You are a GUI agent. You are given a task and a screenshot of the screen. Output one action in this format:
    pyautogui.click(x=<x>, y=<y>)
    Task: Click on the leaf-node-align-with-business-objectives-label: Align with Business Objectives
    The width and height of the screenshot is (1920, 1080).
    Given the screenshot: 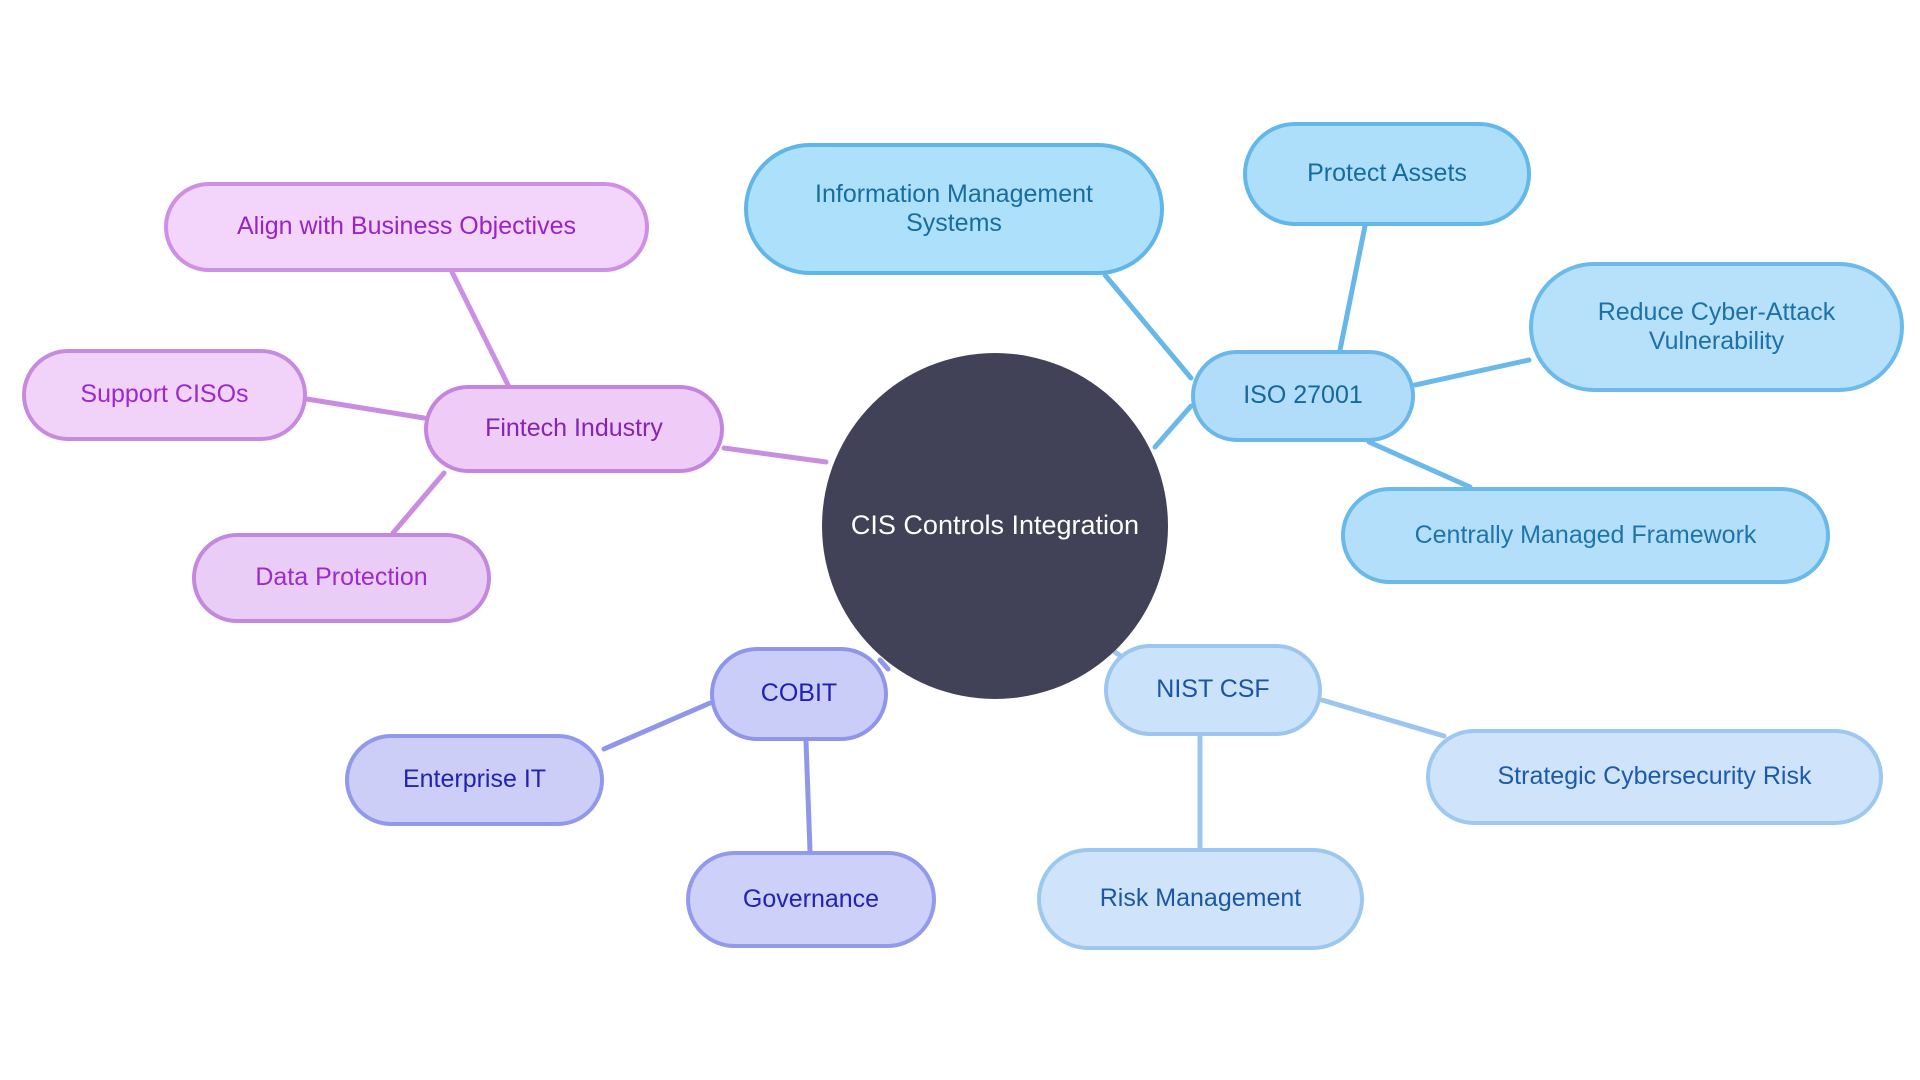 What is the action you would take?
    pyautogui.click(x=406, y=226)
    